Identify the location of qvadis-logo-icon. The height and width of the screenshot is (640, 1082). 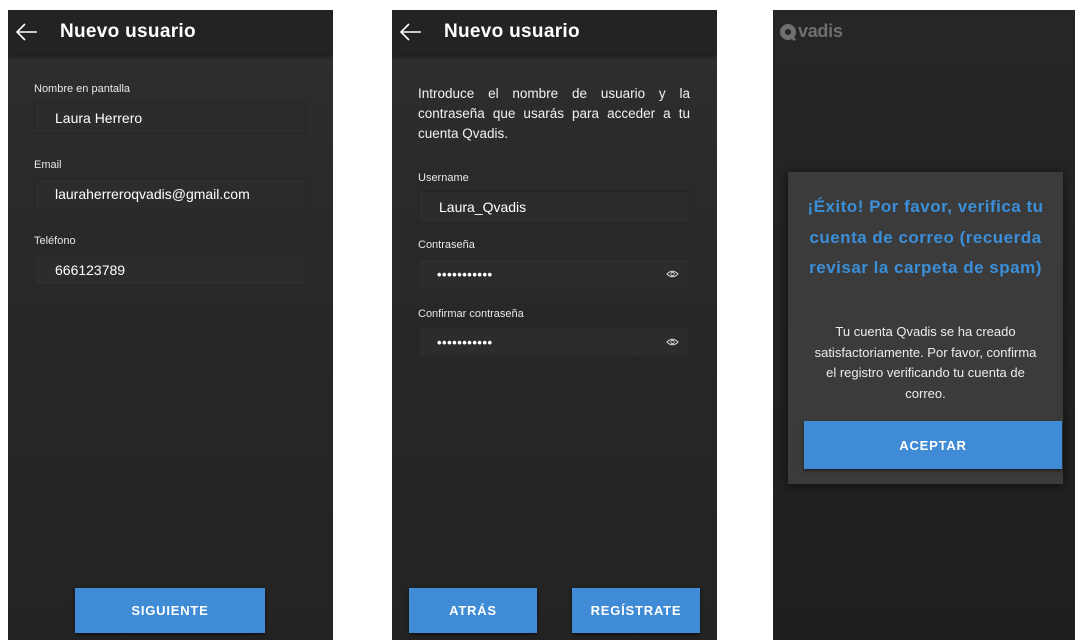
(788, 32).